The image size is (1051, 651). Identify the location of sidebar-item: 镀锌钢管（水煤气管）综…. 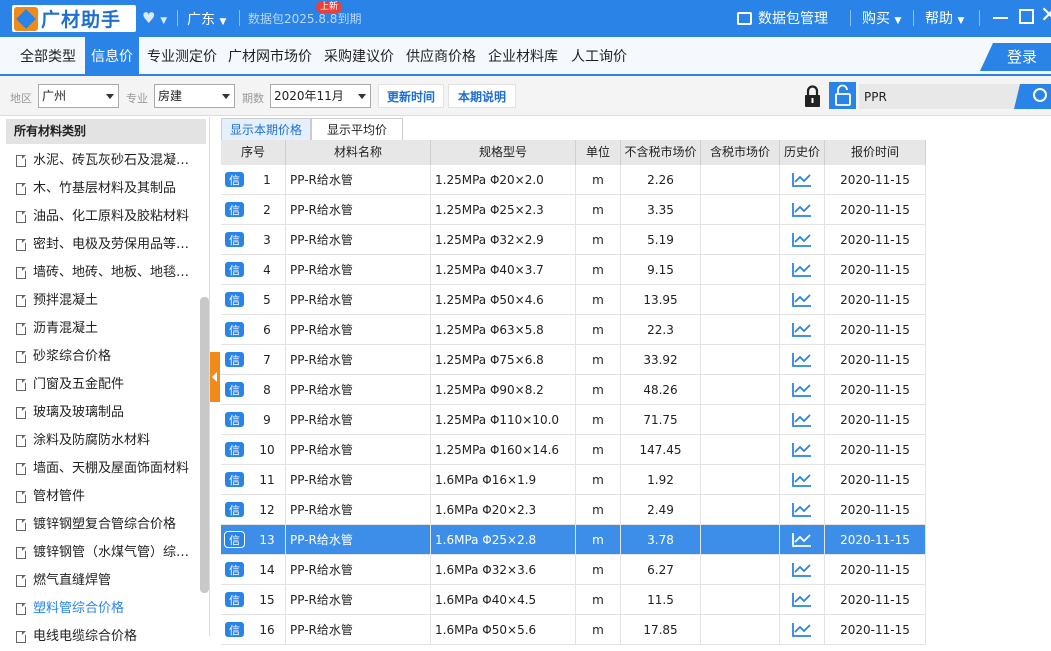
(100, 553).